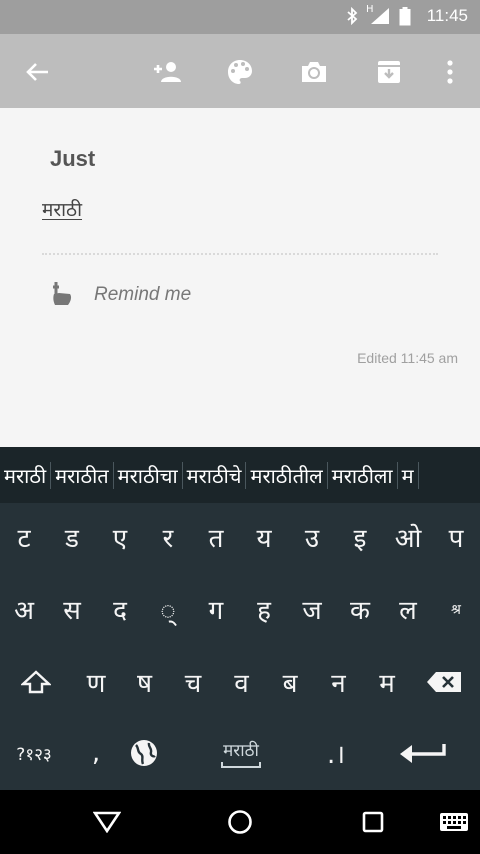 The height and width of the screenshot is (854, 480). What do you see at coordinates (215, 475) in the screenshot?
I see `suggestion-item: मराठीचे` at bounding box center [215, 475].